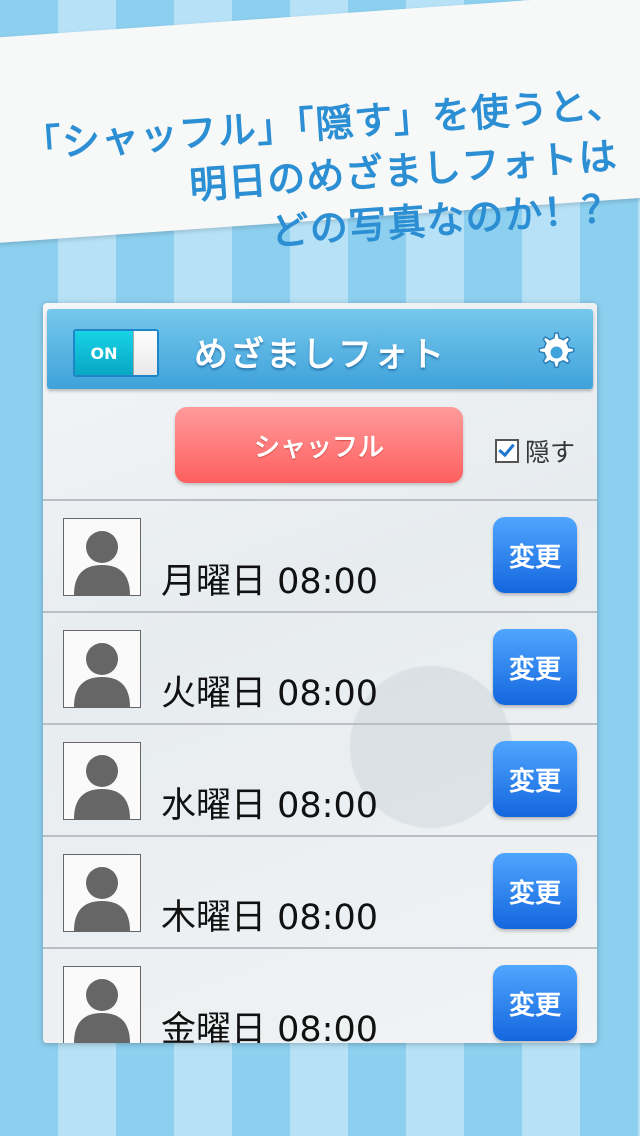 The image size is (640, 1136). Describe the element at coordinates (320, 891) in the screenshot. I see `alarm-row-thu: 木曜日 08:00 変更` at that location.